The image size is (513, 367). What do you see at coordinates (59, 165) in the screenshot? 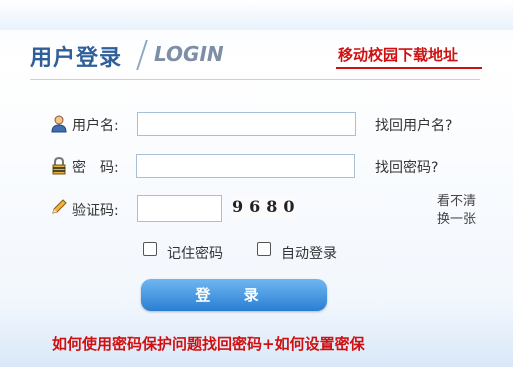
I see `lock-icon` at bounding box center [59, 165].